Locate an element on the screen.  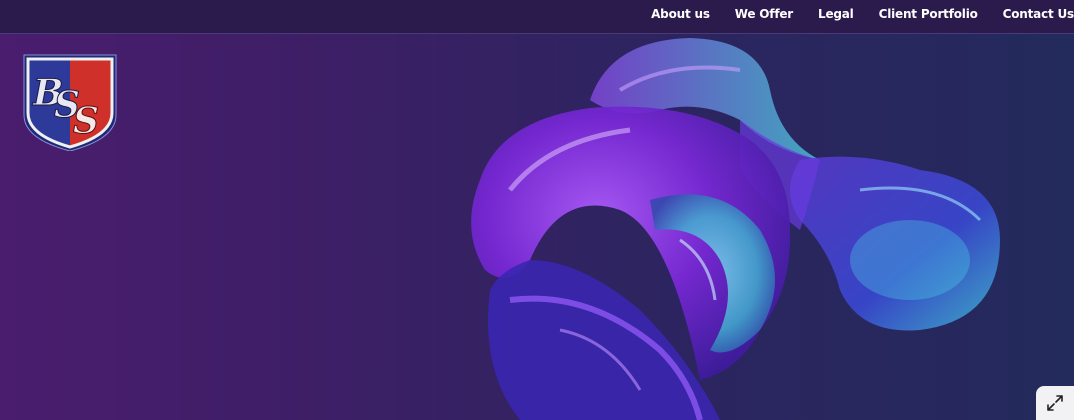
bss-logo: B S S is located at coordinates (70, 102).